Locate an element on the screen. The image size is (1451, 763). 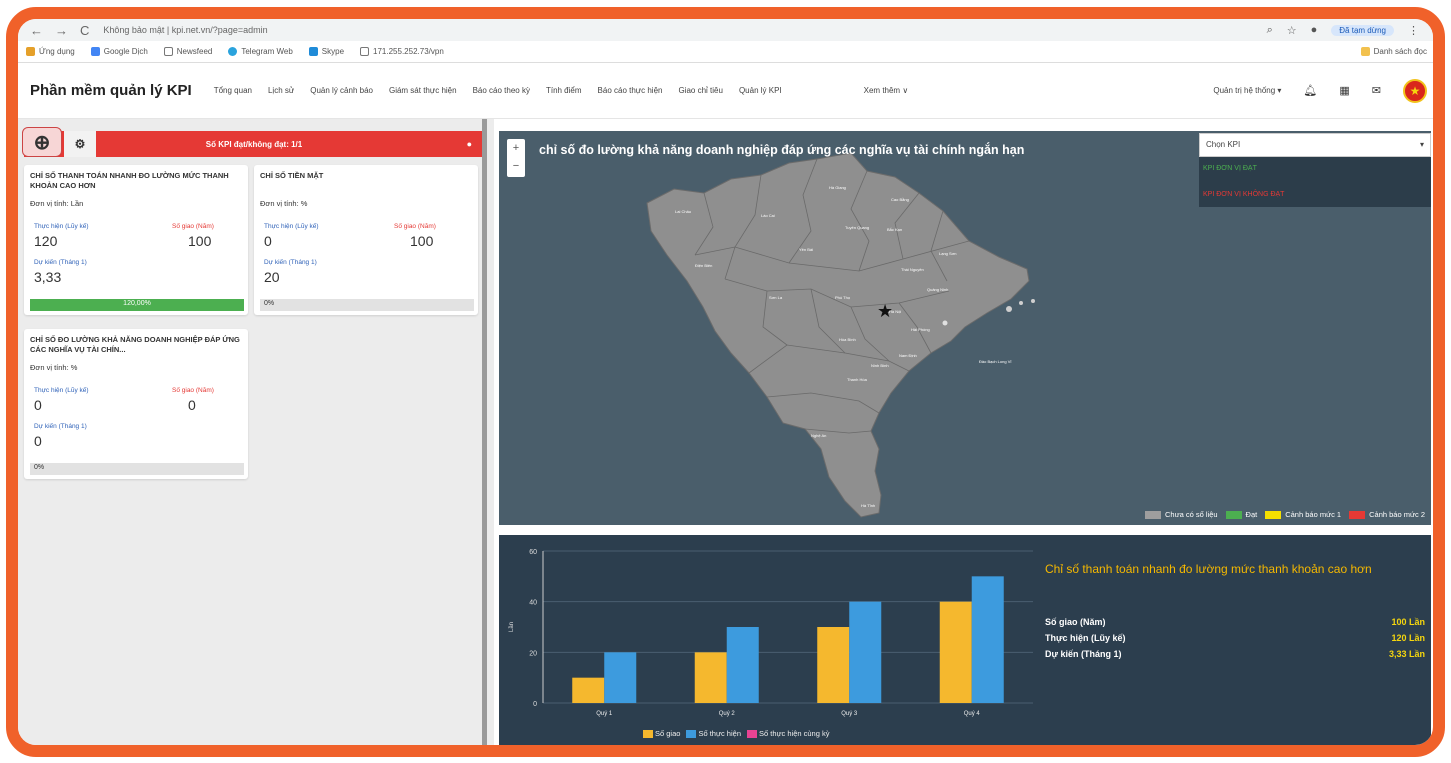
province-label: Hà Tĩnh is located at coordinates (868, 505).